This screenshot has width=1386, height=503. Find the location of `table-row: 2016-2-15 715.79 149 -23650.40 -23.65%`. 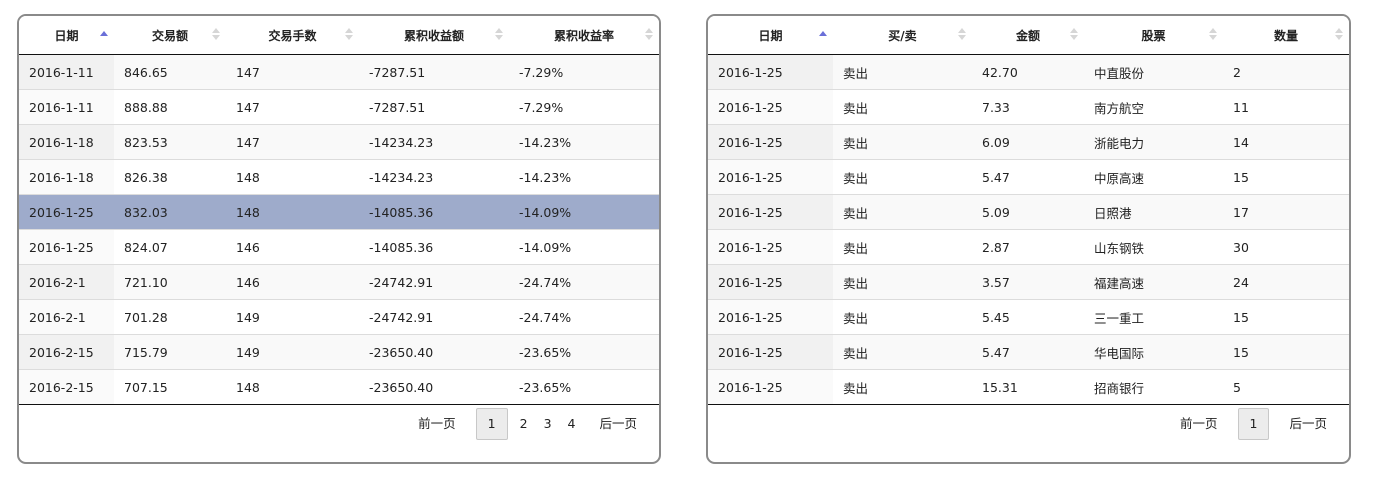

table-row: 2016-2-15 715.79 149 -23650.40 -23.65% is located at coordinates (339, 352).